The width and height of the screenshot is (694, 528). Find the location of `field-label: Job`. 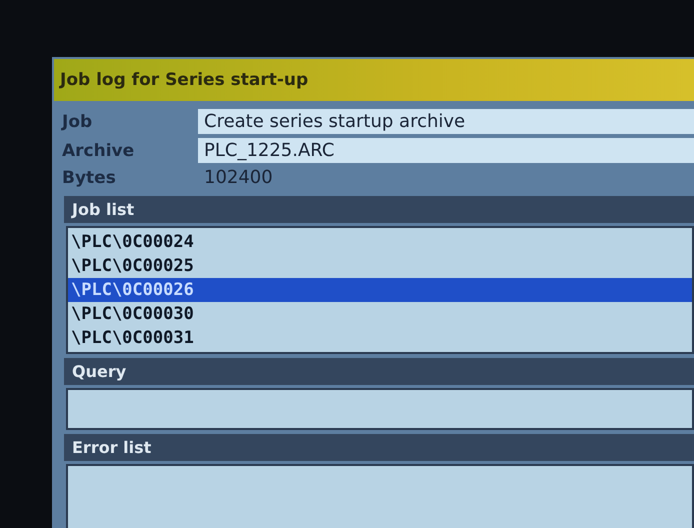

field-label: Job is located at coordinates (78, 122).